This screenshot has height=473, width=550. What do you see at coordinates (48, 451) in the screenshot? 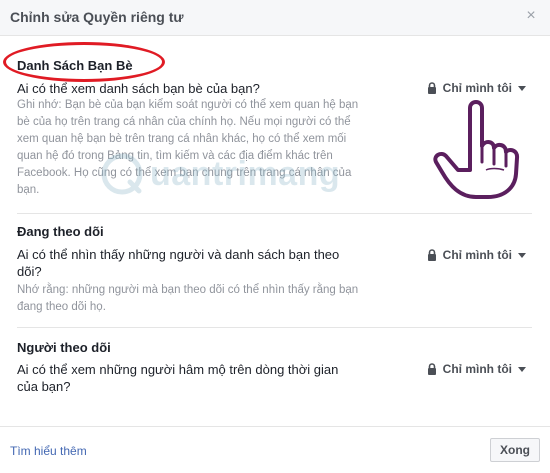
I see `learn-more-link: Tìm hiểu thêm` at bounding box center [48, 451].